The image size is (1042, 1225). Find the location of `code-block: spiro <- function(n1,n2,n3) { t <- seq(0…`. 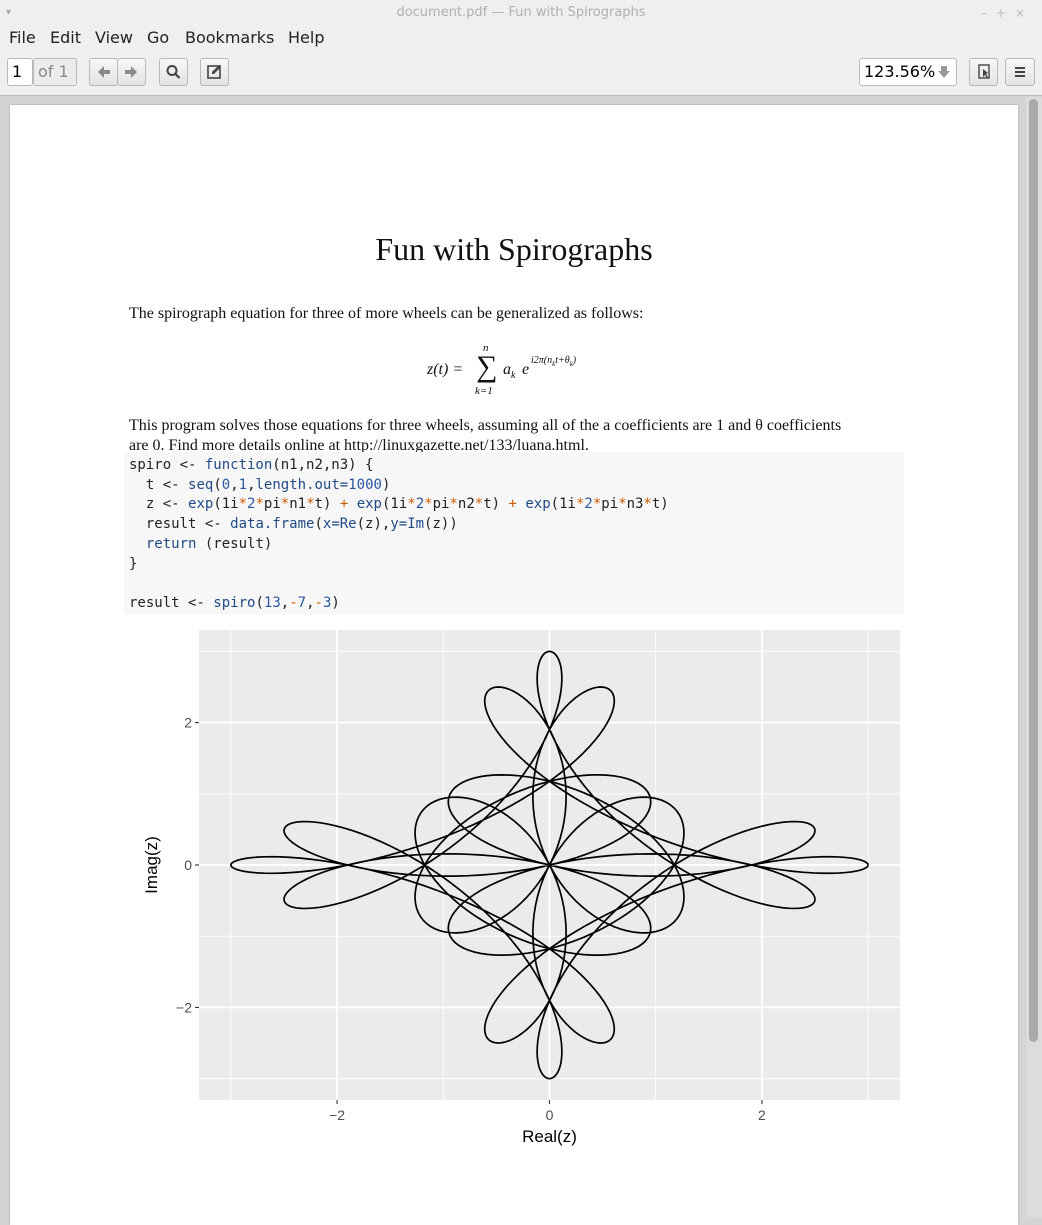

code-block: spiro <- function(n1,n2,n3) { t <- seq(0… is located at coordinates (514, 533).